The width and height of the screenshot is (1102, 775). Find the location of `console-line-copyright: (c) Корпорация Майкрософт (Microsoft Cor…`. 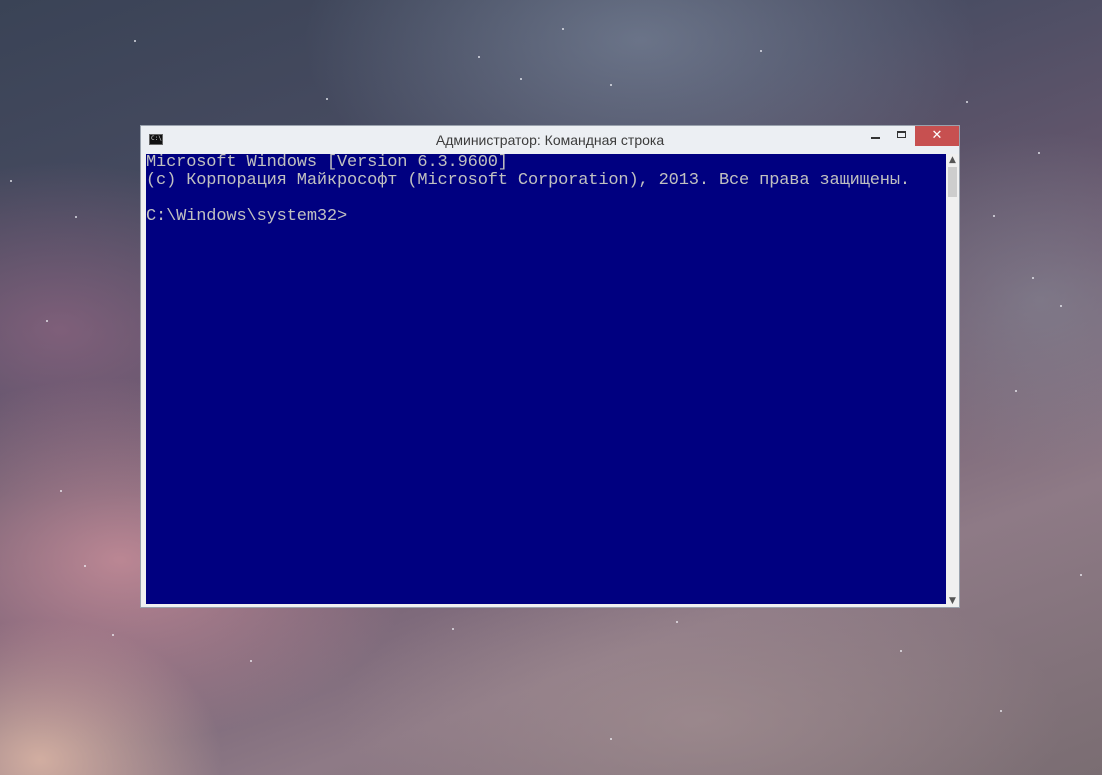

console-line-copyright: (c) Корпорация Майкрософт (Microsoft Cor… is located at coordinates (528, 180).